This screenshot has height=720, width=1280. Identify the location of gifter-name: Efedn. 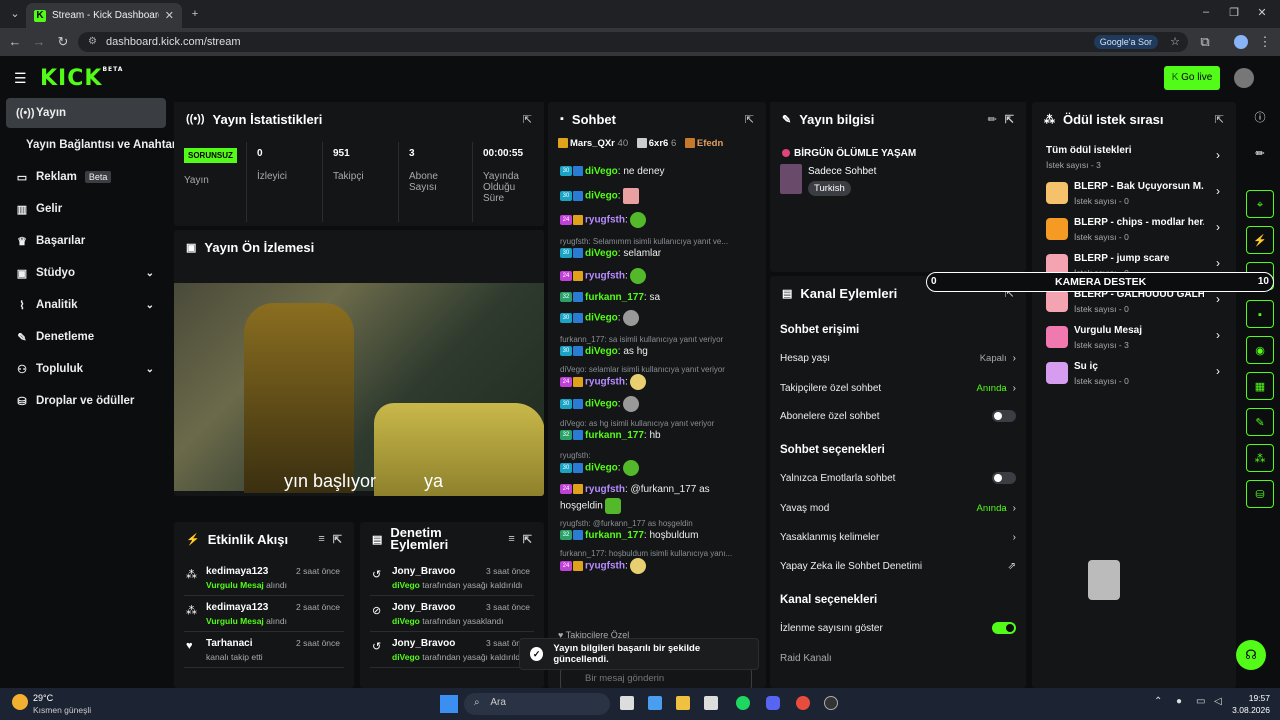
(710, 143).